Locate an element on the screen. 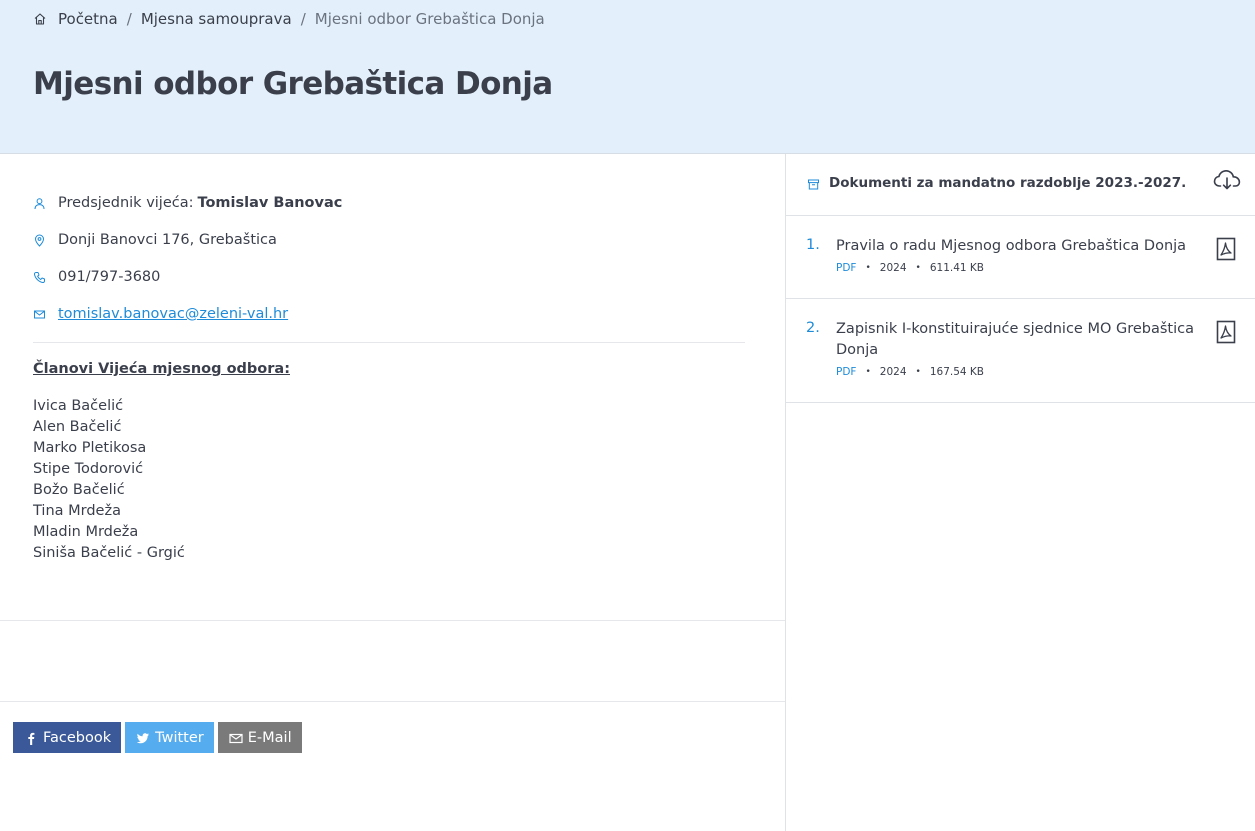 Image resolution: width=1255 pixels, height=831 pixels. share-email-button: E-Mail is located at coordinates (259, 737).